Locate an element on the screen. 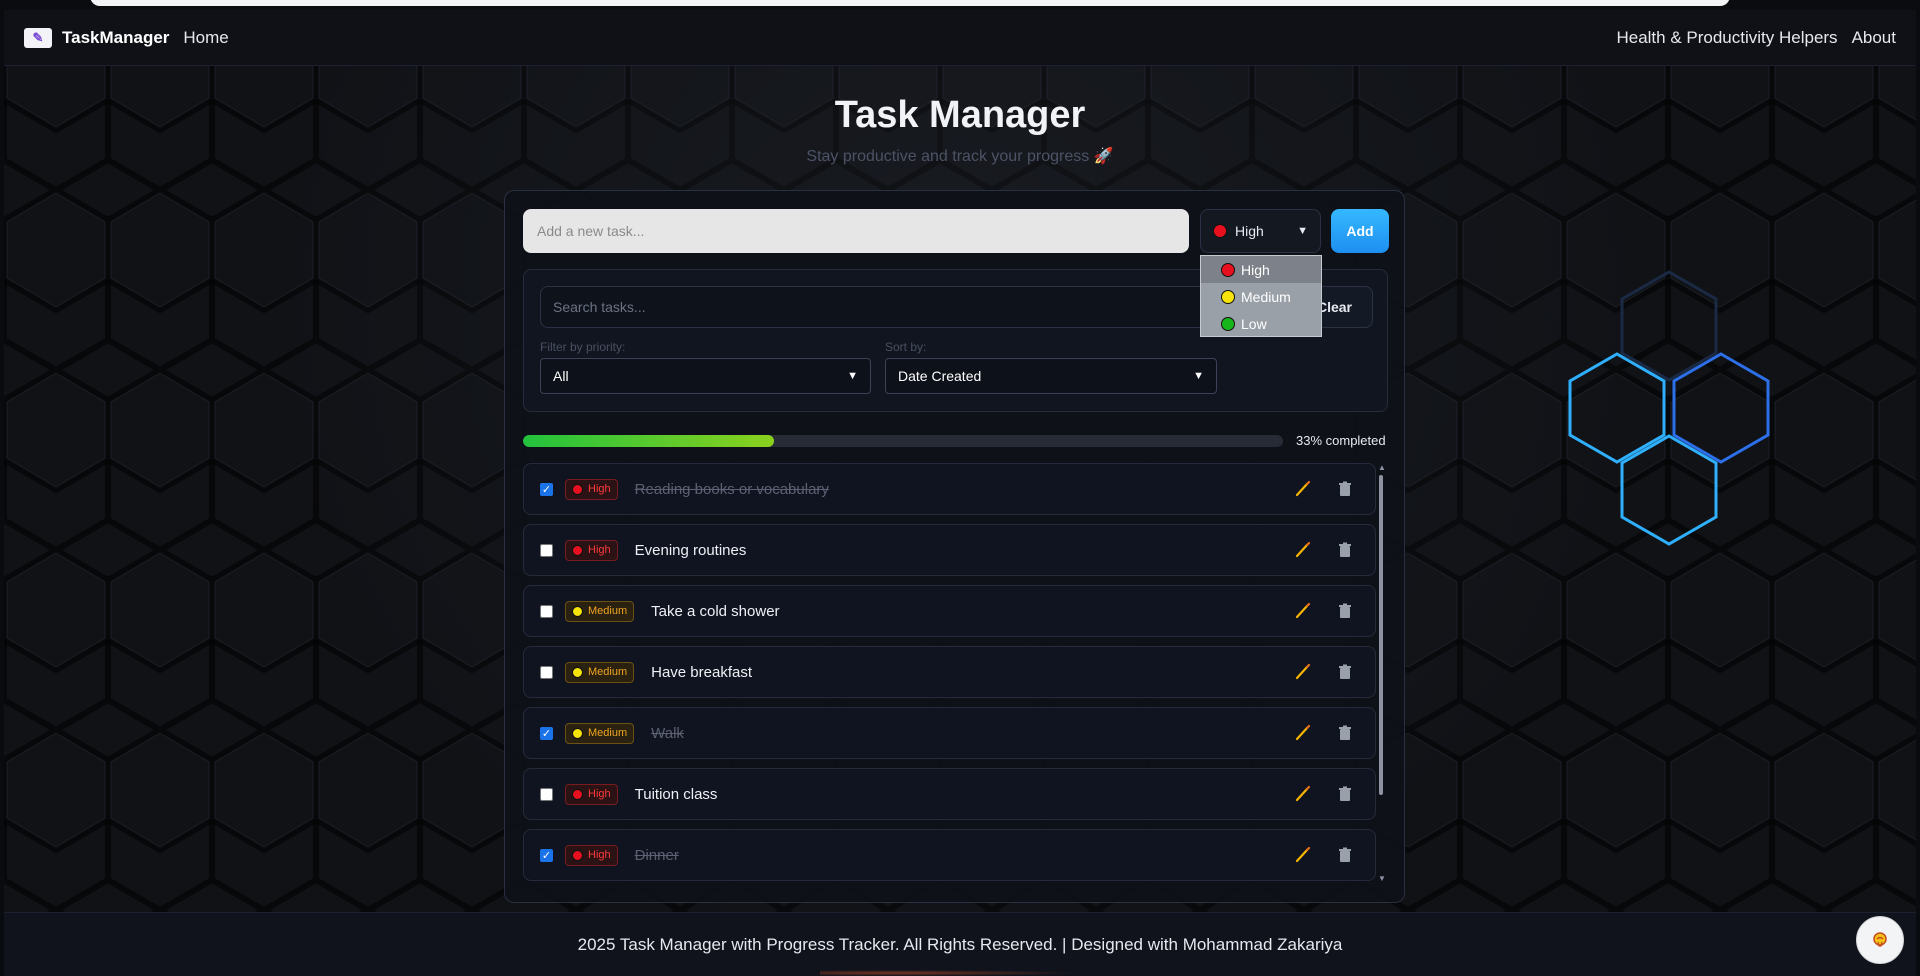  scroll-down-icon: ▼ is located at coordinates (1382, 878).